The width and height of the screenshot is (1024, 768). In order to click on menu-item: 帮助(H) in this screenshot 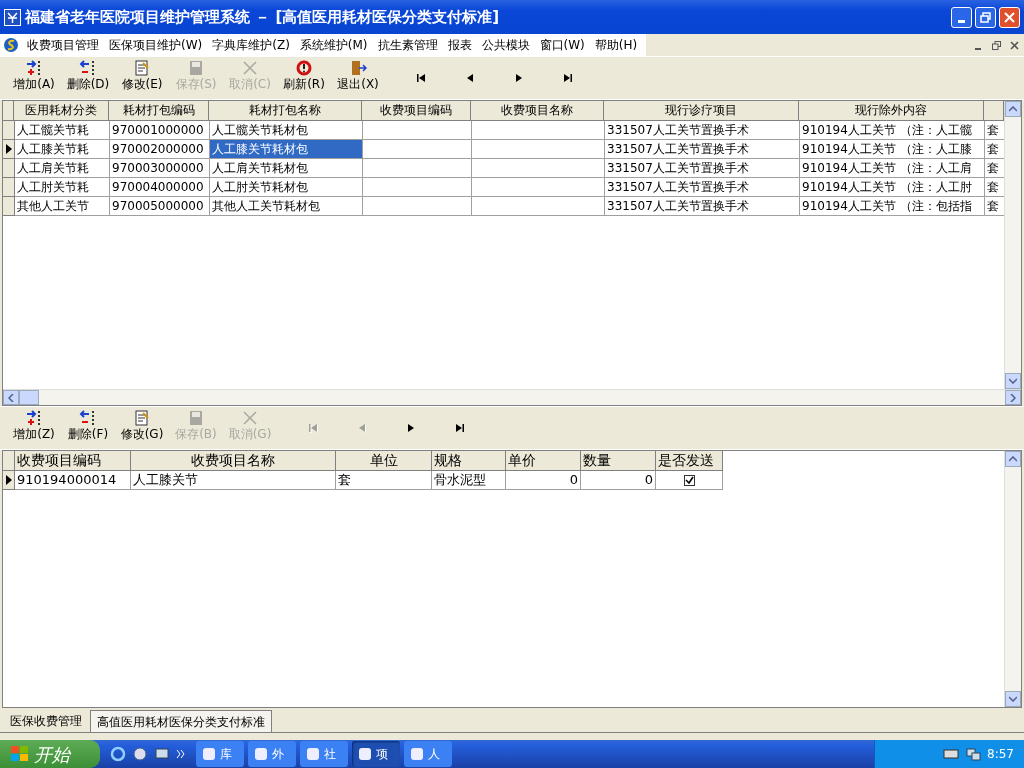, I will do `click(616, 45)`.